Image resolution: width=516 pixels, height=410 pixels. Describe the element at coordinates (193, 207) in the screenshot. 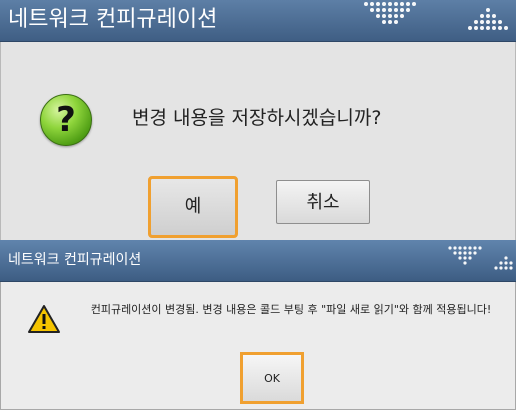

I see `yes-button: 예` at that location.